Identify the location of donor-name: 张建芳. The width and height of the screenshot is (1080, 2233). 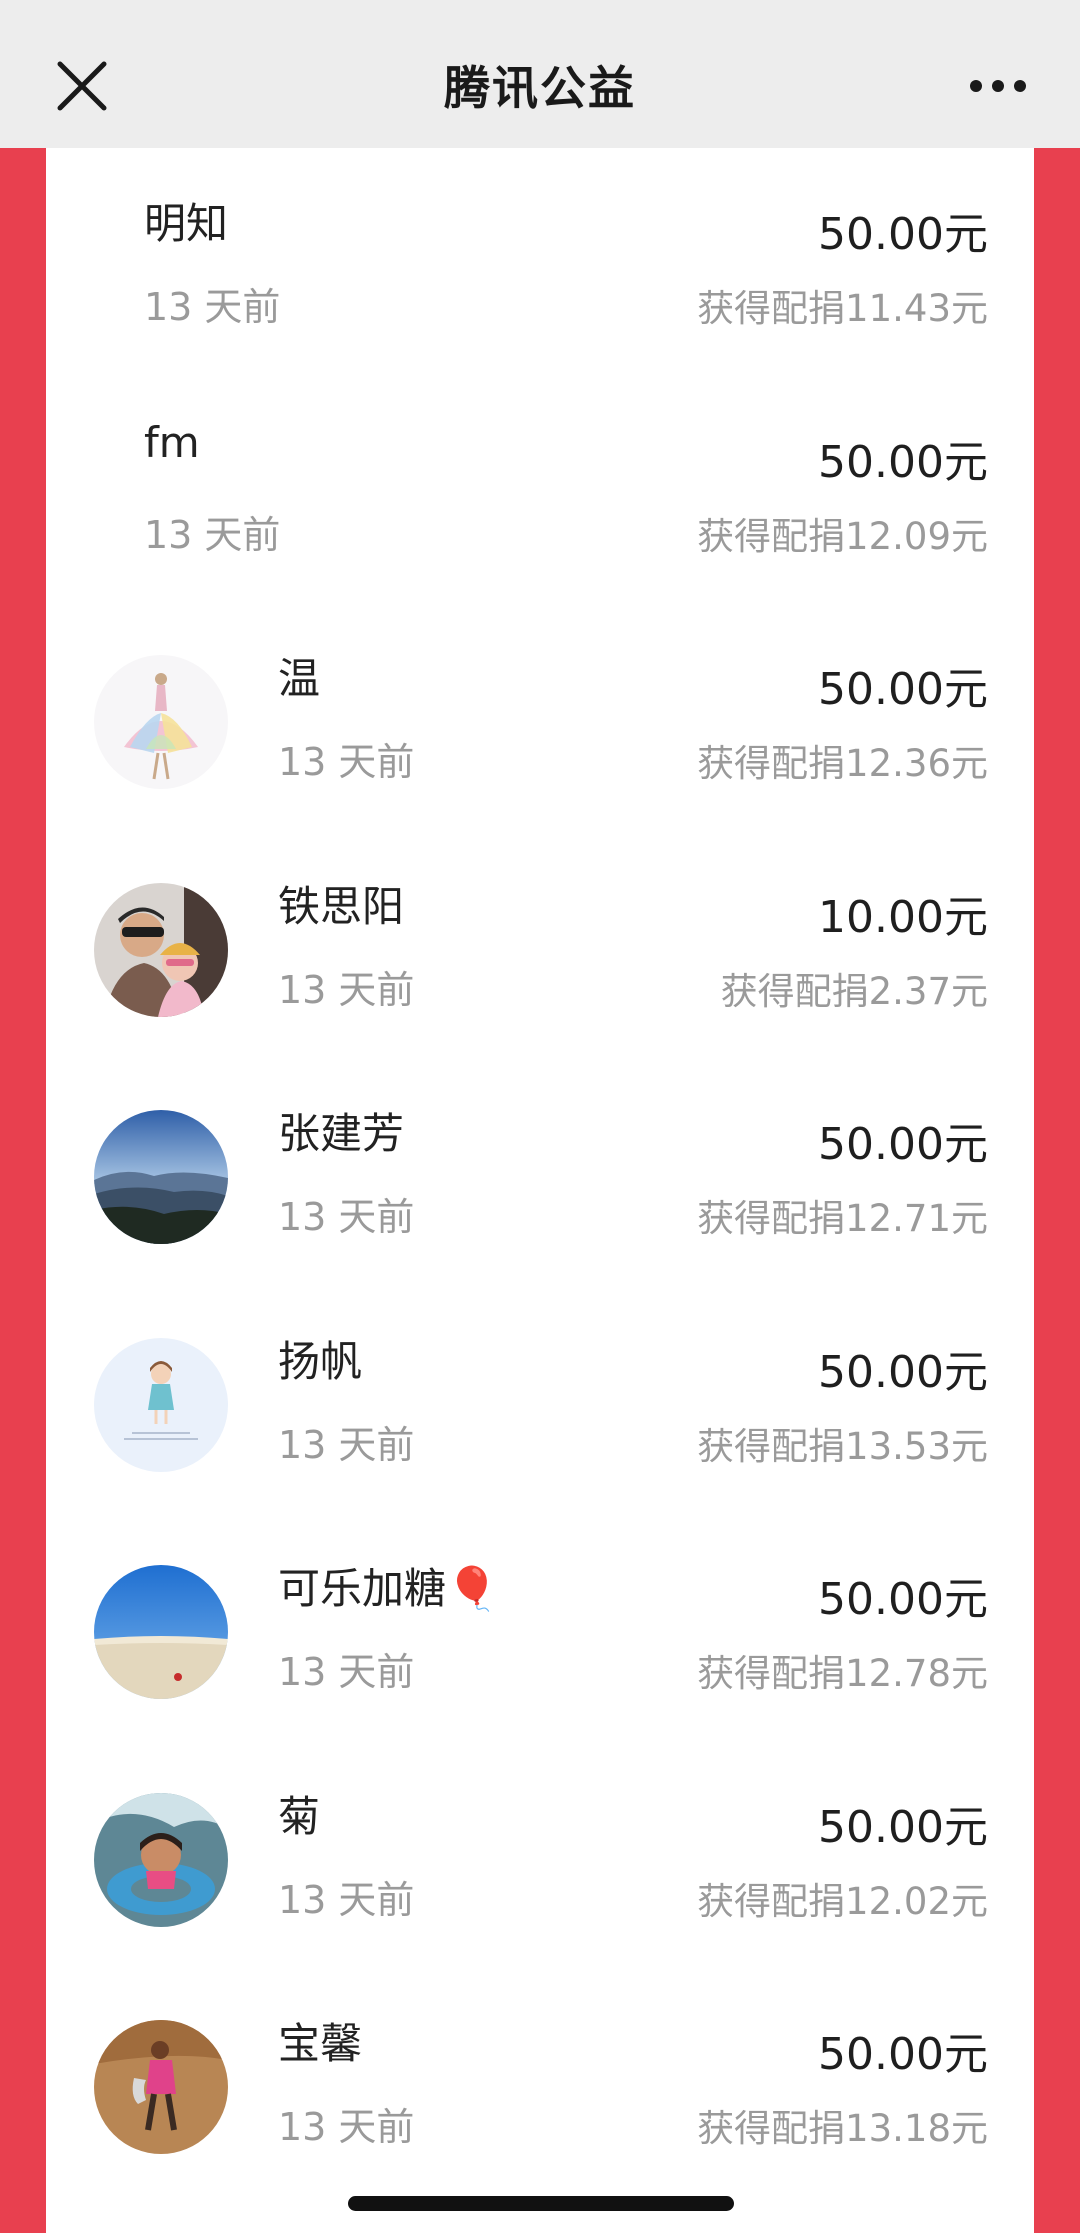
(341, 1133).